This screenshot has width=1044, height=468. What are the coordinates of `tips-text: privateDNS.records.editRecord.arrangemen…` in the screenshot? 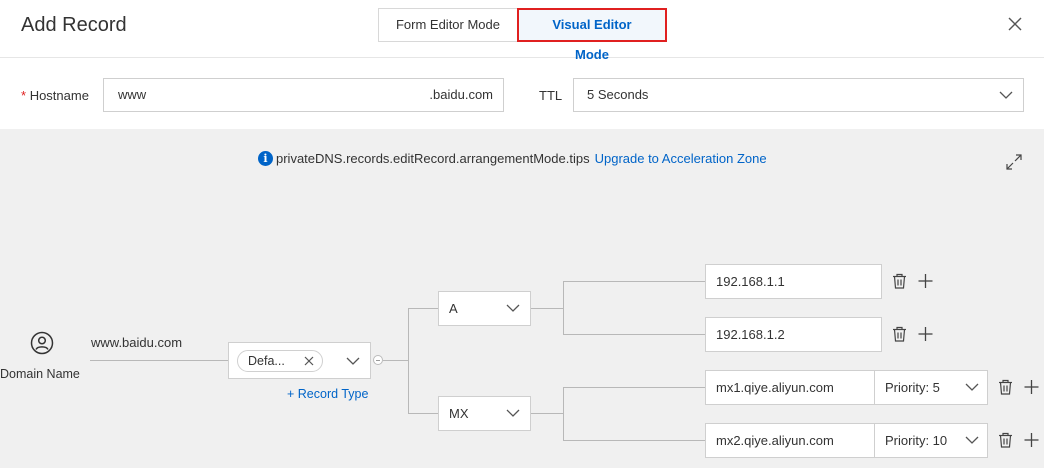 It's located at (433, 158).